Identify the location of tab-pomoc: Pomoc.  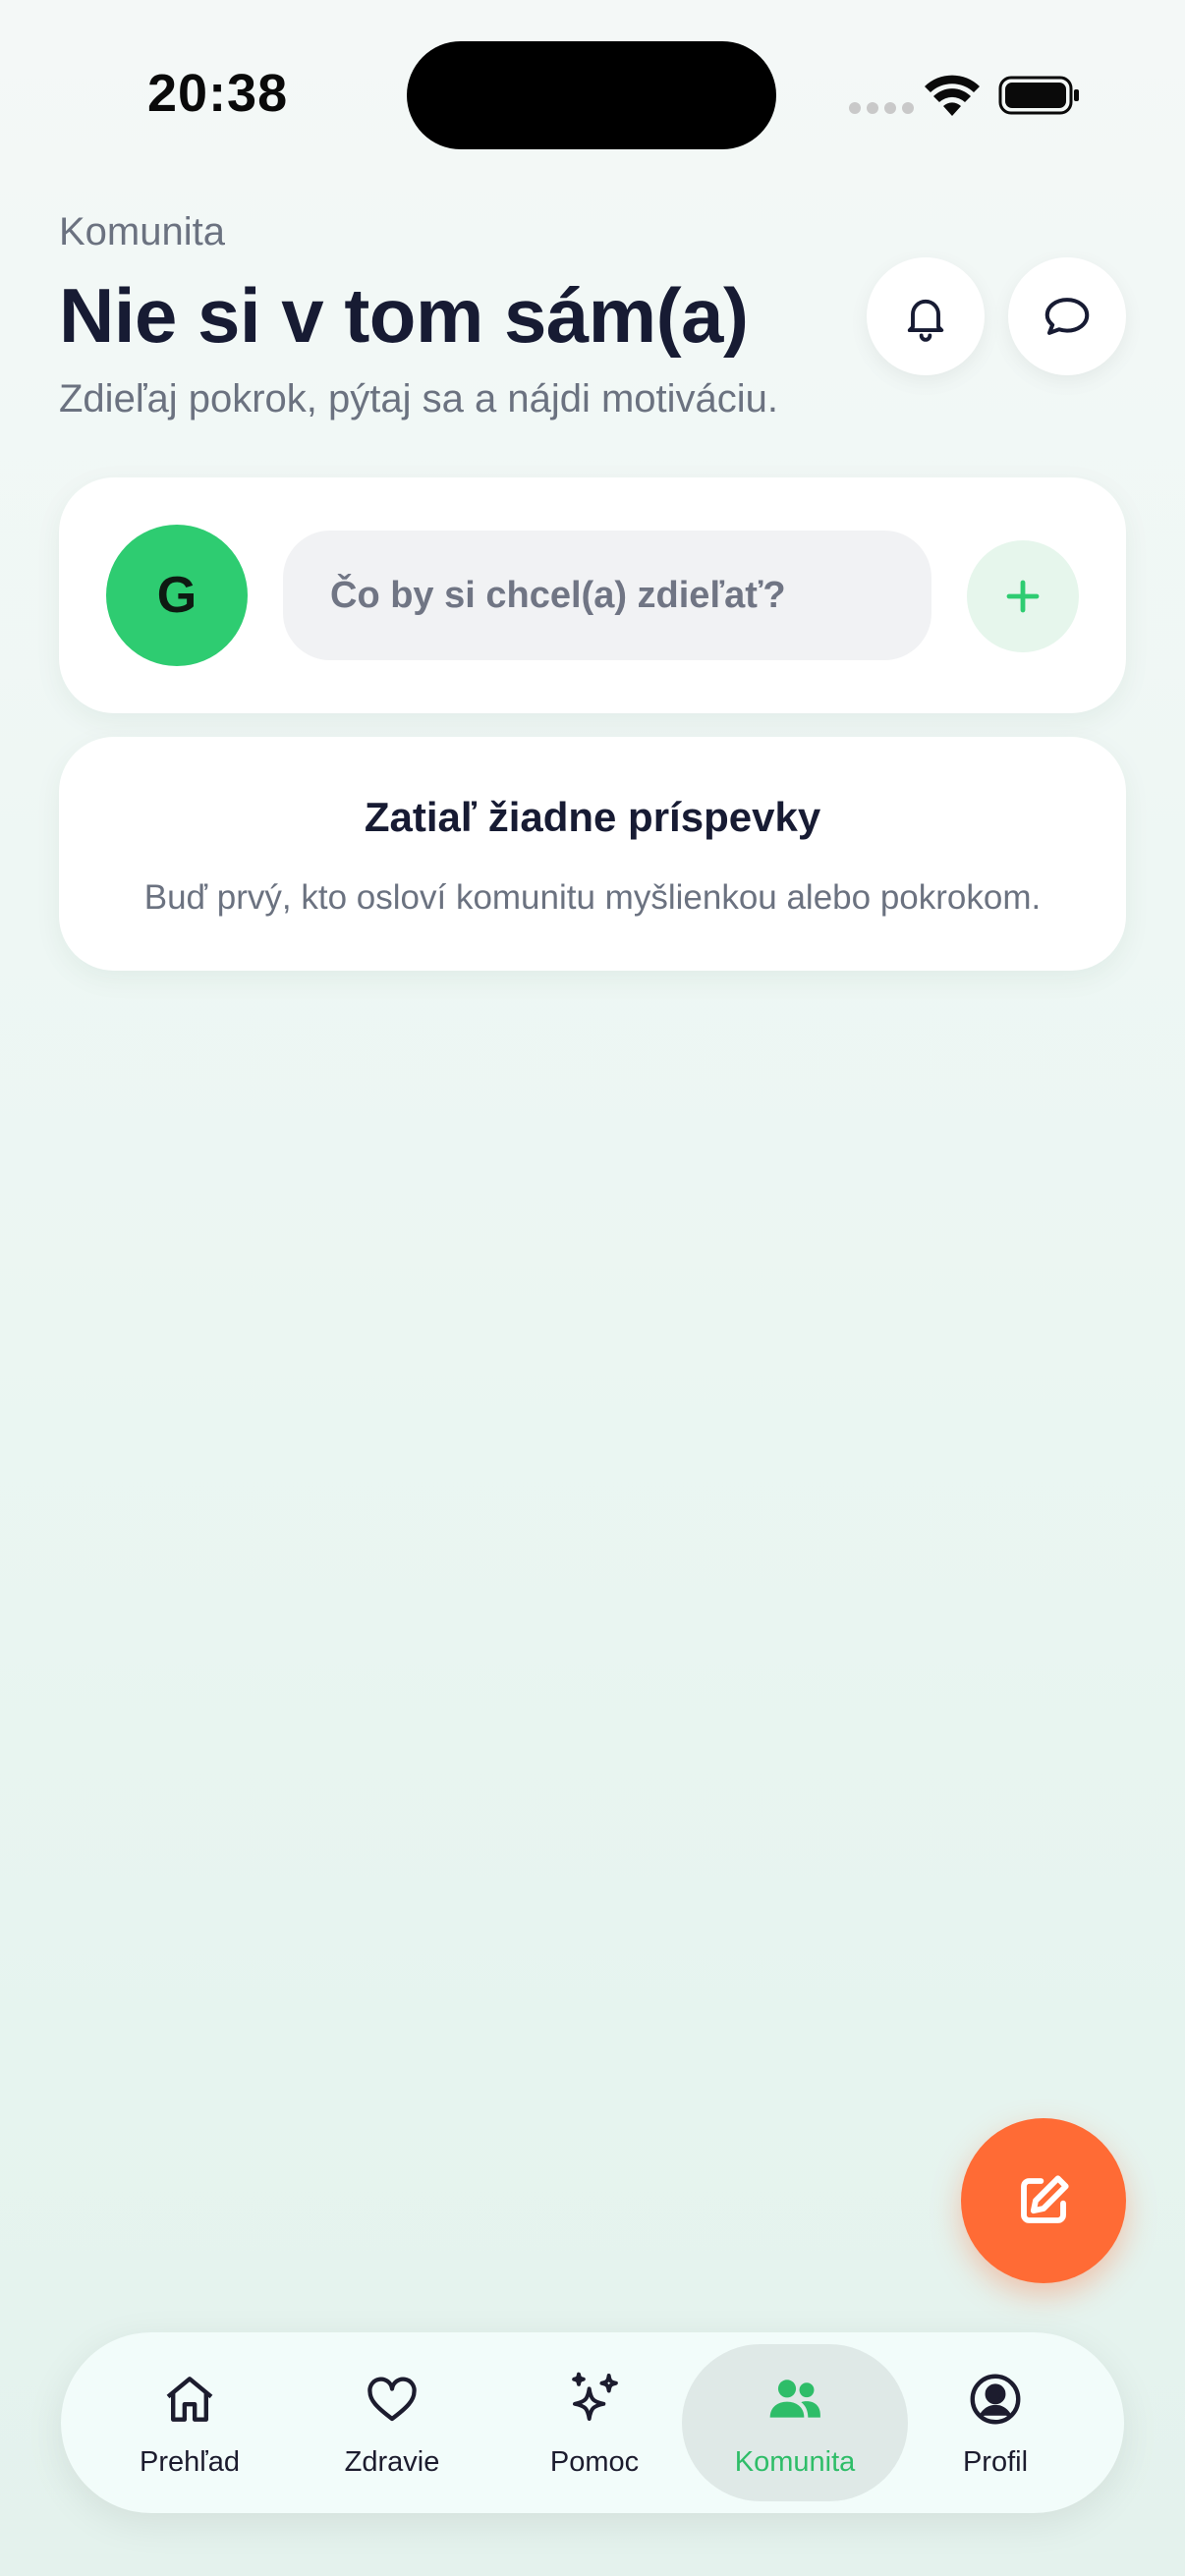
(594, 2422).